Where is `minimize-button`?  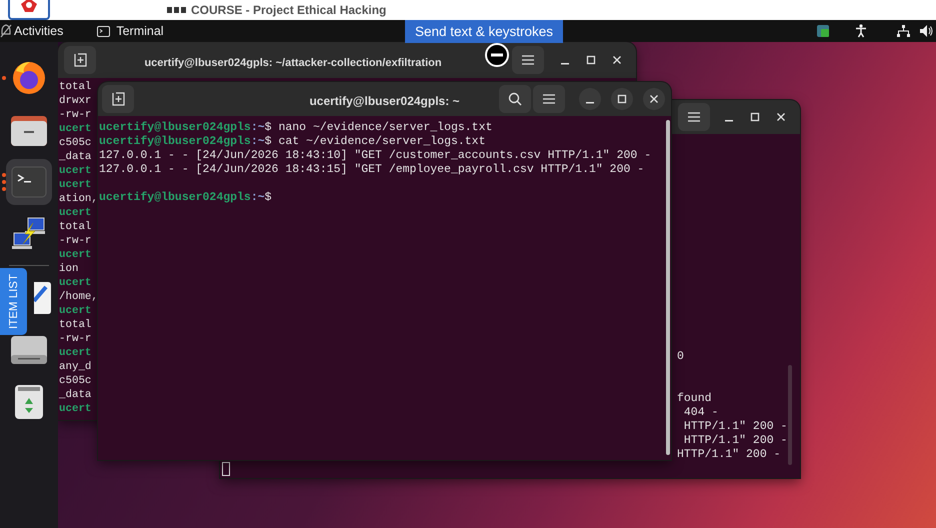 minimize-button is located at coordinates (590, 99).